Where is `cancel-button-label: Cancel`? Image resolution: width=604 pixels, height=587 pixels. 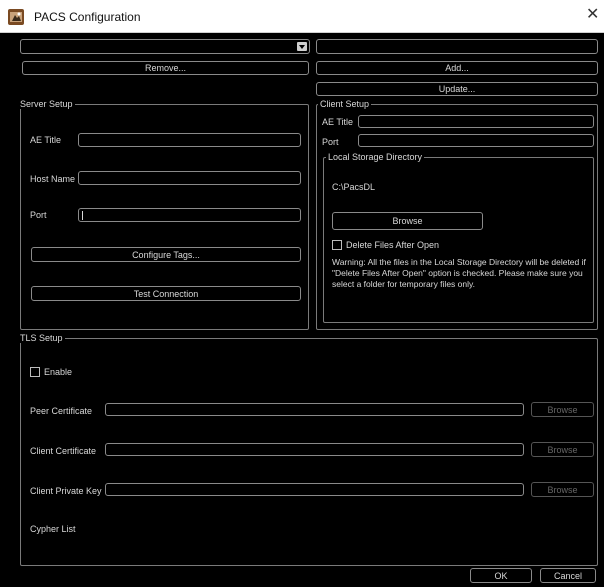 cancel-button-label: Cancel is located at coordinates (567, 575).